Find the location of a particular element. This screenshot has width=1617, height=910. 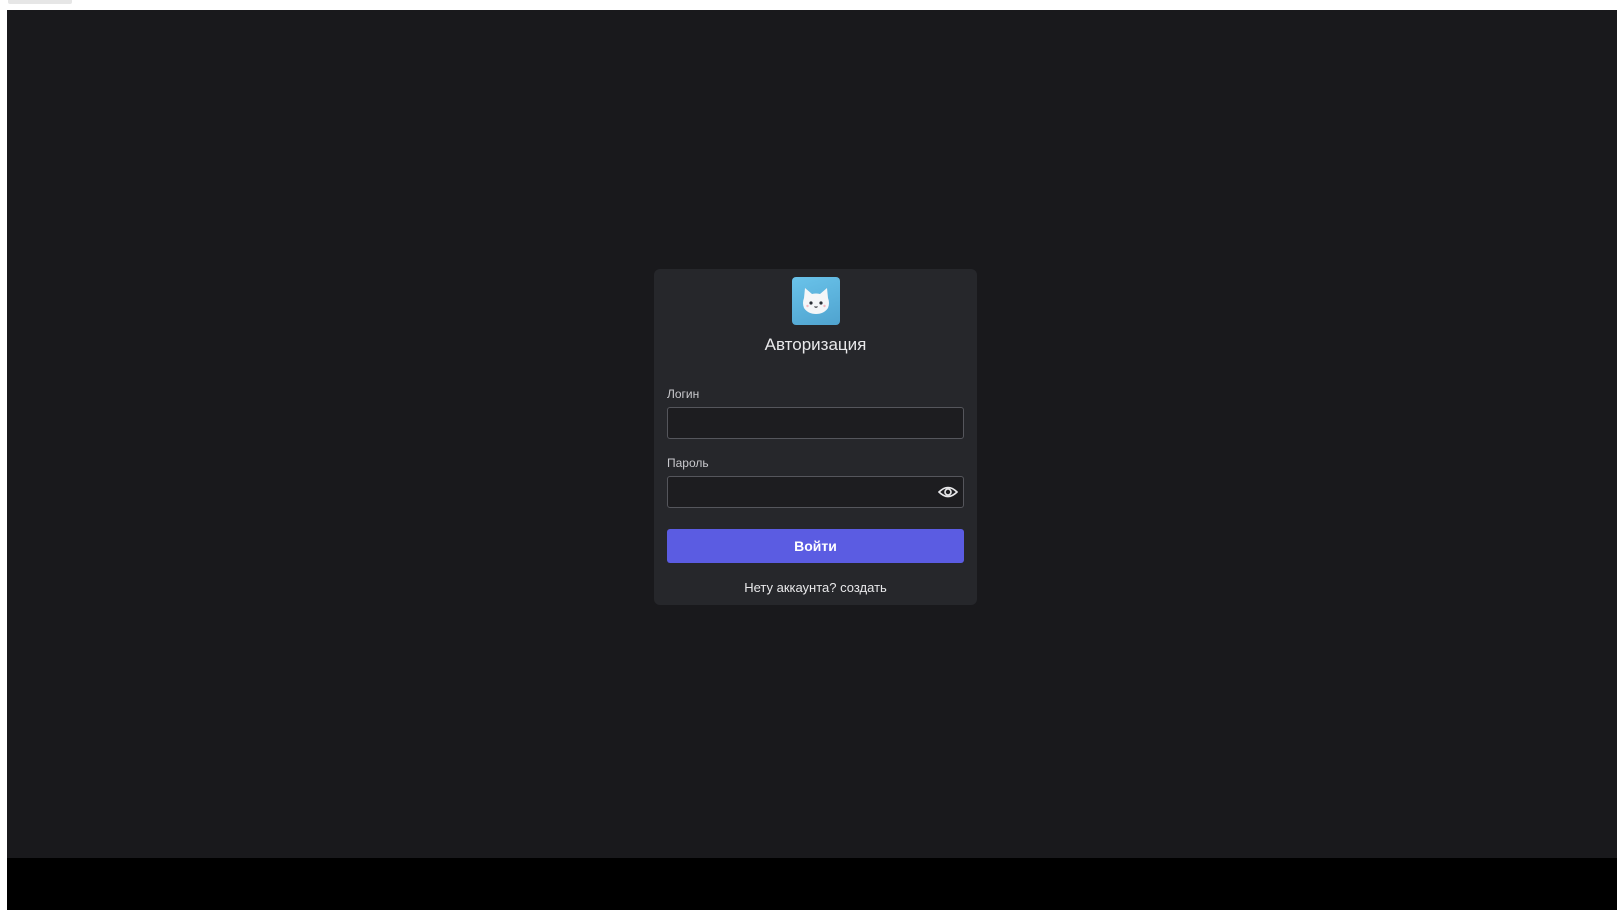

cat-logo-icon is located at coordinates (816, 301).